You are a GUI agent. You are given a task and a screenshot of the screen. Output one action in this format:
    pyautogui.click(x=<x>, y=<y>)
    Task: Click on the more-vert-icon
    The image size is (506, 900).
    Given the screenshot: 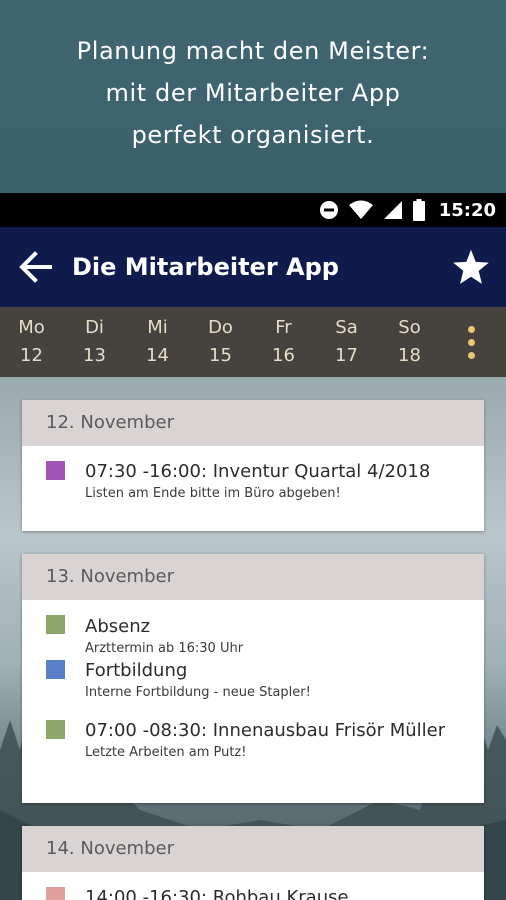 What is the action you would take?
    pyautogui.click(x=471, y=342)
    